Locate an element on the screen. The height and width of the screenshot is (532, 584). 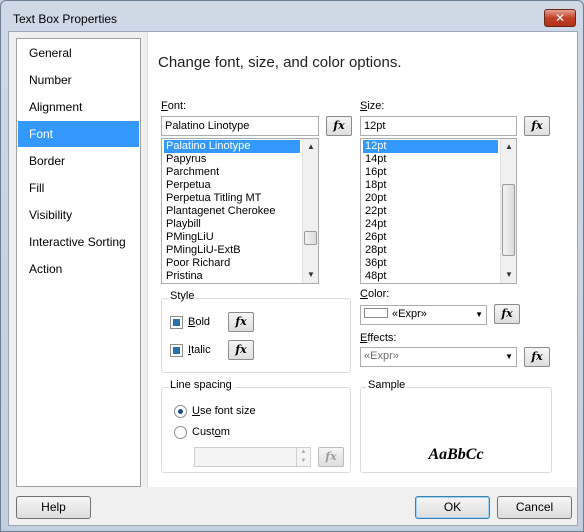
font-label: Font: is located at coordinates (173, 106).